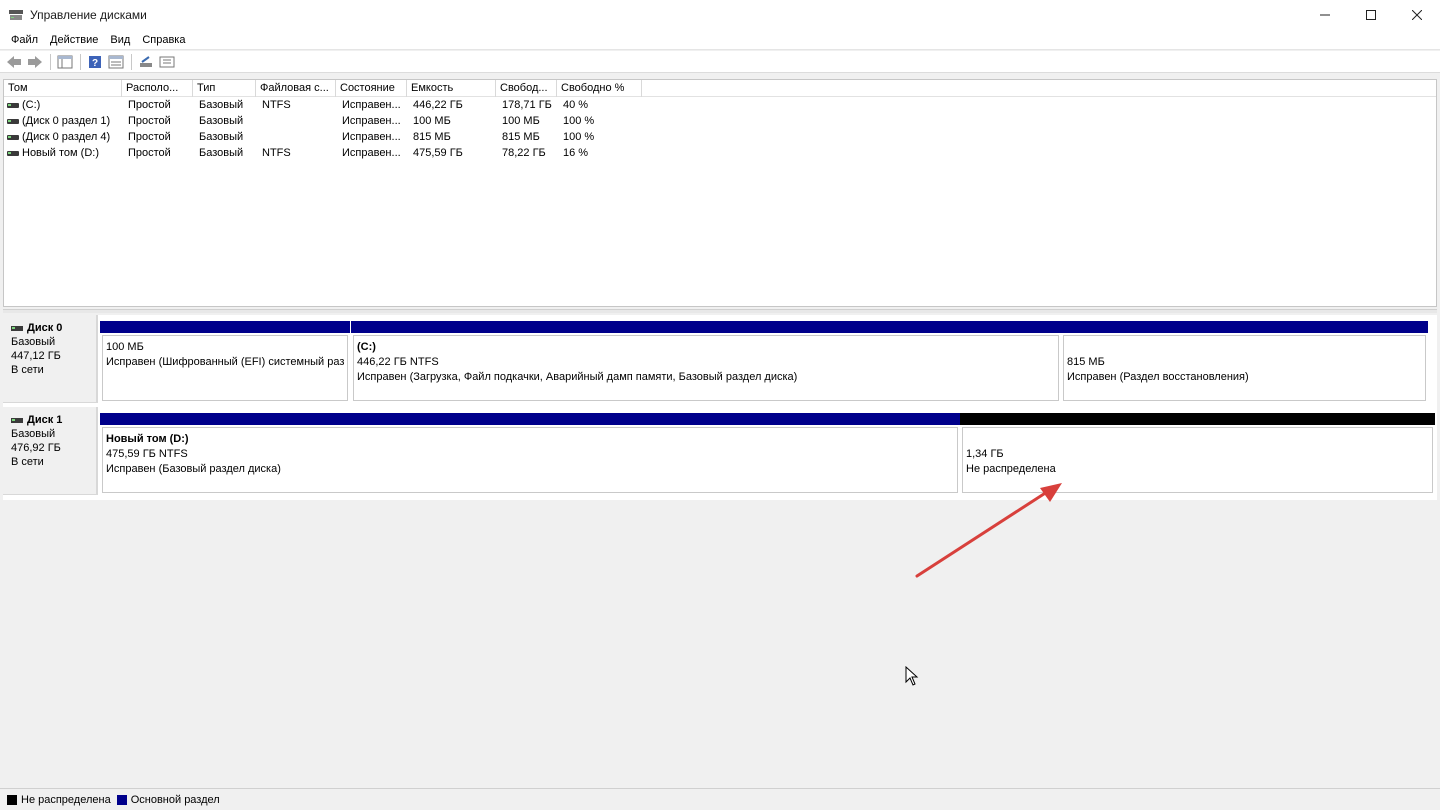 This screenshot has width=1440, height=810. I want to click on partition-status: Исправен (Базовый раздел диска), so click(193, 469).